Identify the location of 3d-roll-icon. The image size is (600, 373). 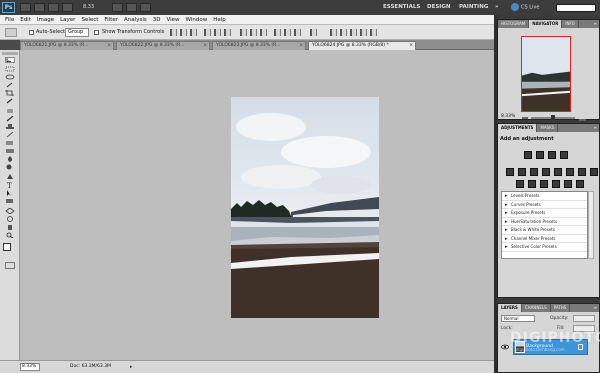
(343, 32).